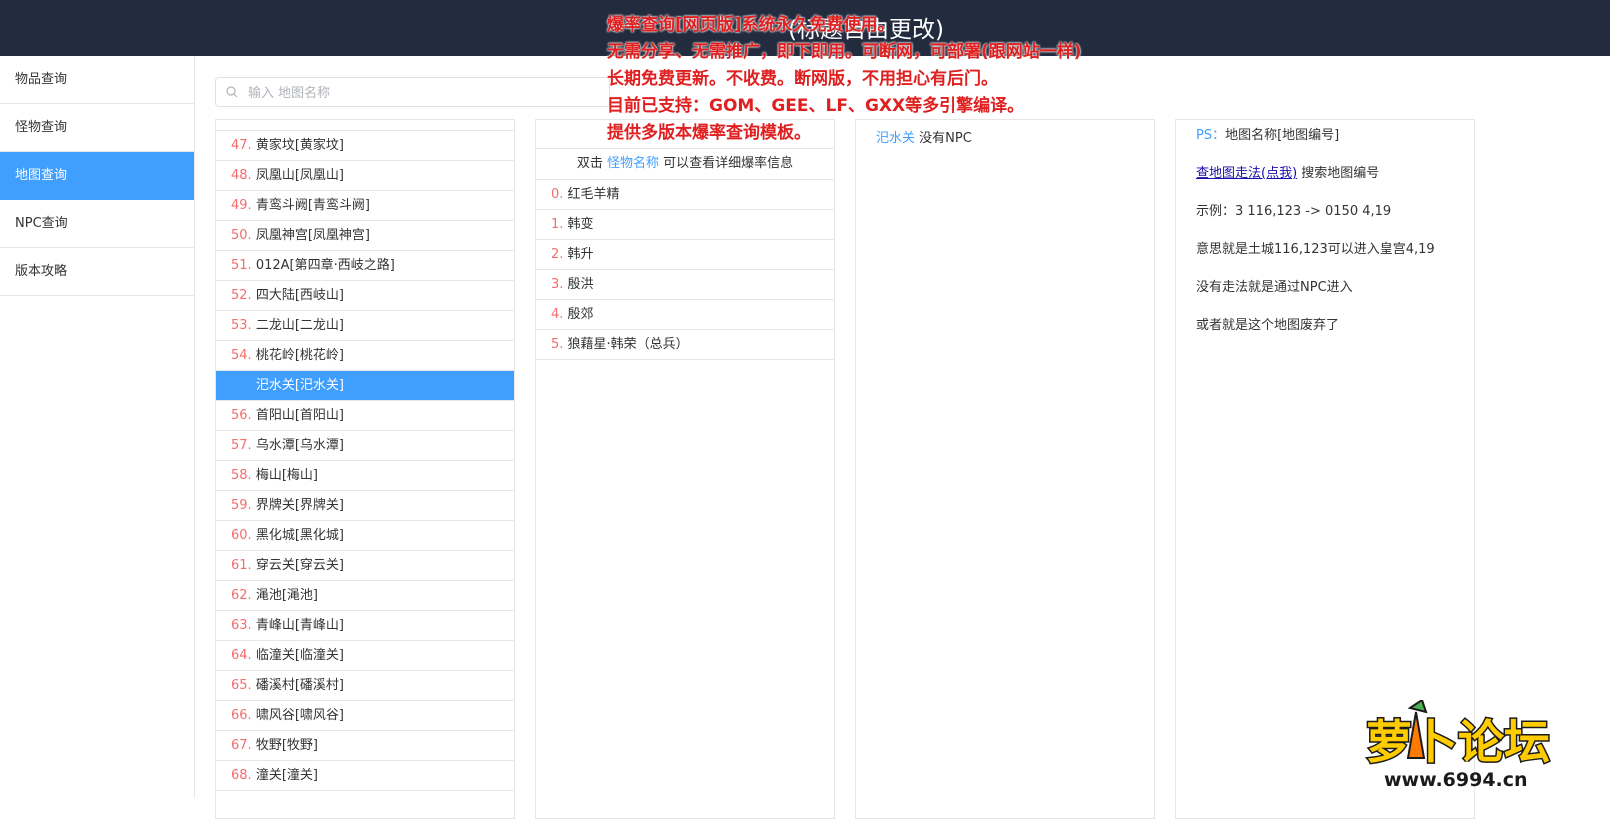  Describe the element at coordinates (365, 686) in the screenshot. I see `map-list-item: 65. 磻溪村[磻溪村]` at that location.